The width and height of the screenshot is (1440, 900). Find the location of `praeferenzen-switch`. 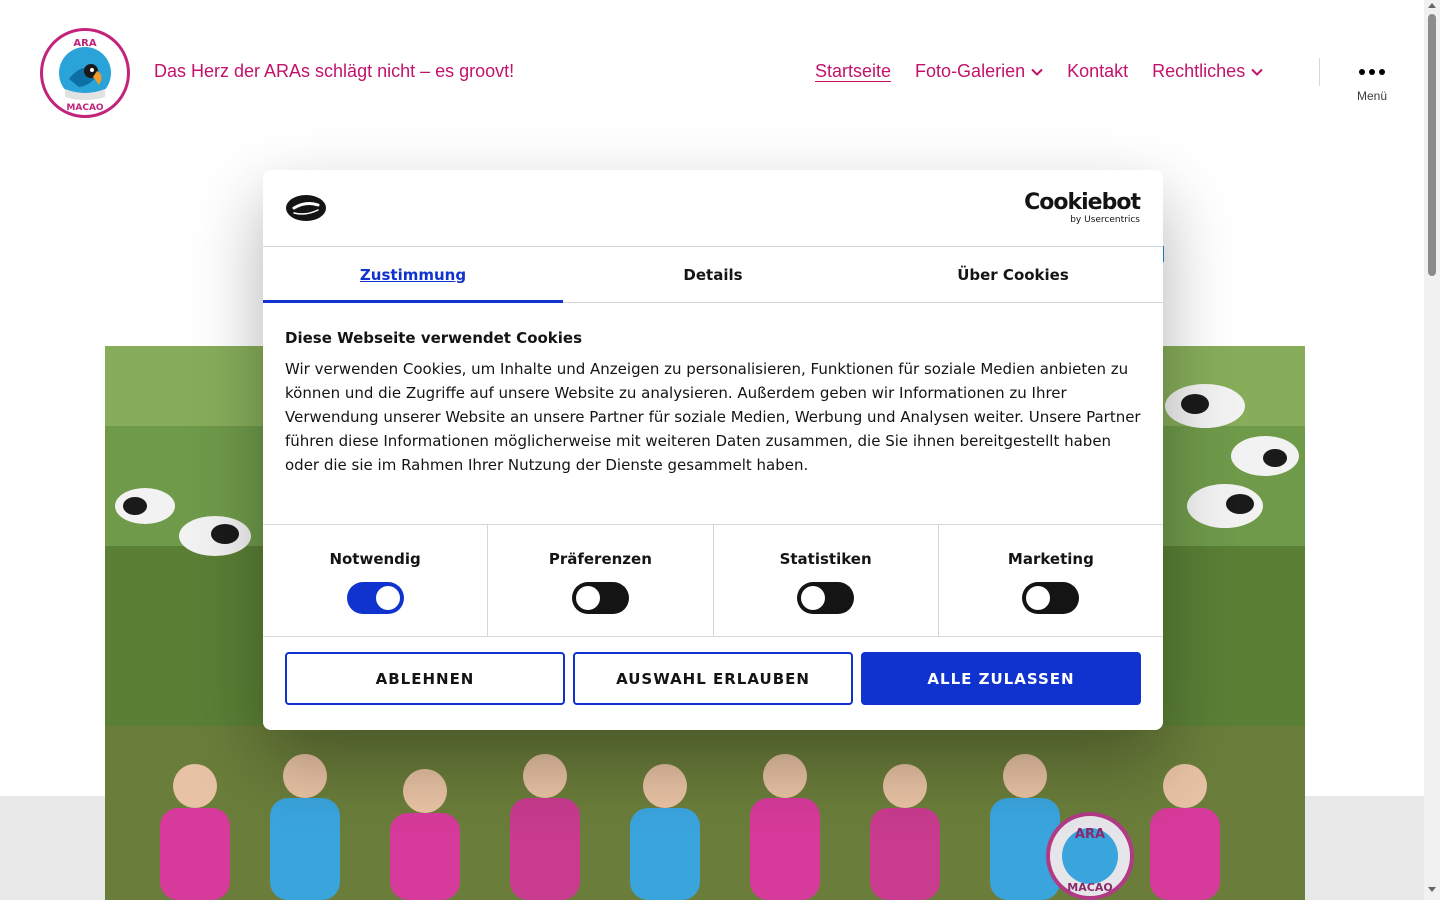

praeferenzen-switch is located at coordinates (600, 598).